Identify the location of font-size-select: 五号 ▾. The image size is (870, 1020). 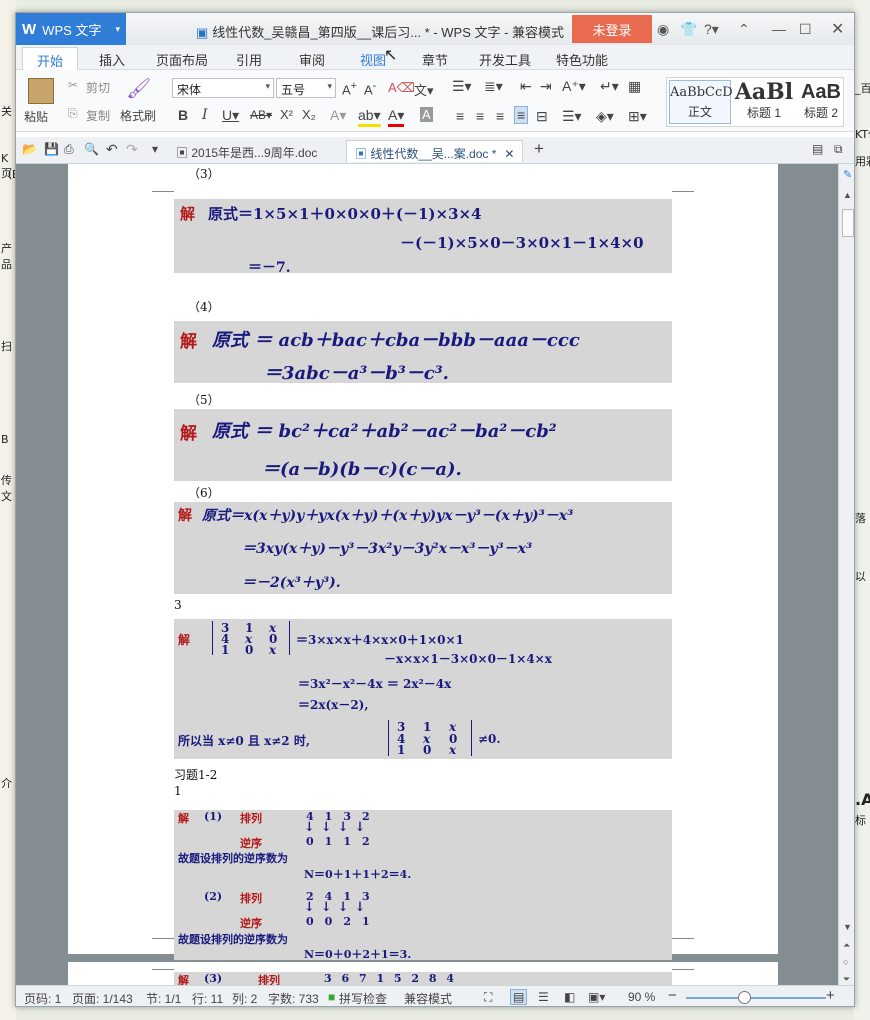
(306, 88).